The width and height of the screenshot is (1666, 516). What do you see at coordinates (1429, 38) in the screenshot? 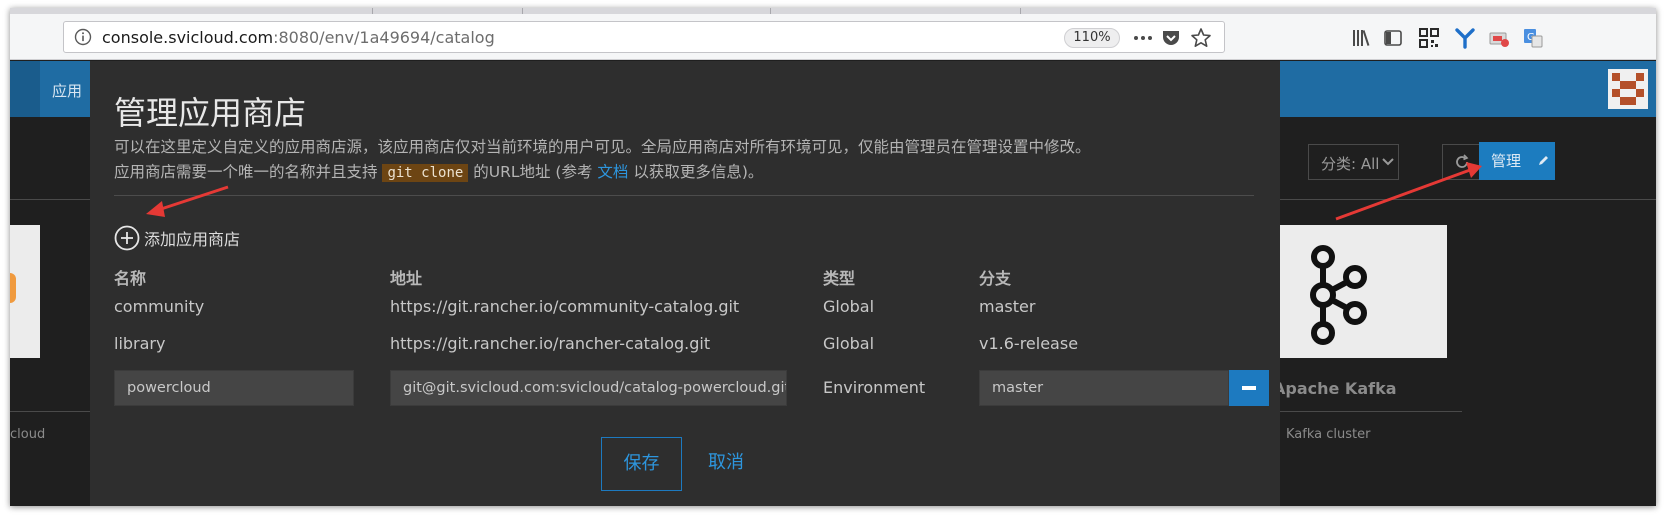
I see `qr-code-icon` at bounding box center [1429, 38].